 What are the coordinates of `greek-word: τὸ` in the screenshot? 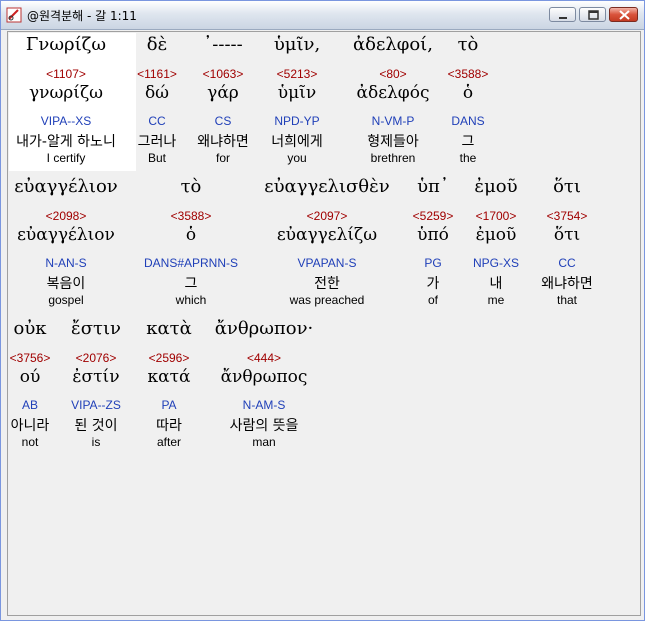 It's located at (468, 44).